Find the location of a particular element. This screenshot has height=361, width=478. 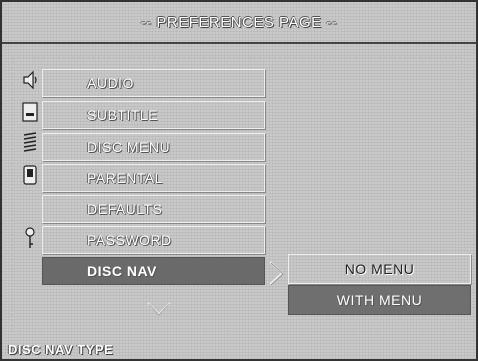

menu-item-parental: PARENTAL is located at coordinates (153, 178).